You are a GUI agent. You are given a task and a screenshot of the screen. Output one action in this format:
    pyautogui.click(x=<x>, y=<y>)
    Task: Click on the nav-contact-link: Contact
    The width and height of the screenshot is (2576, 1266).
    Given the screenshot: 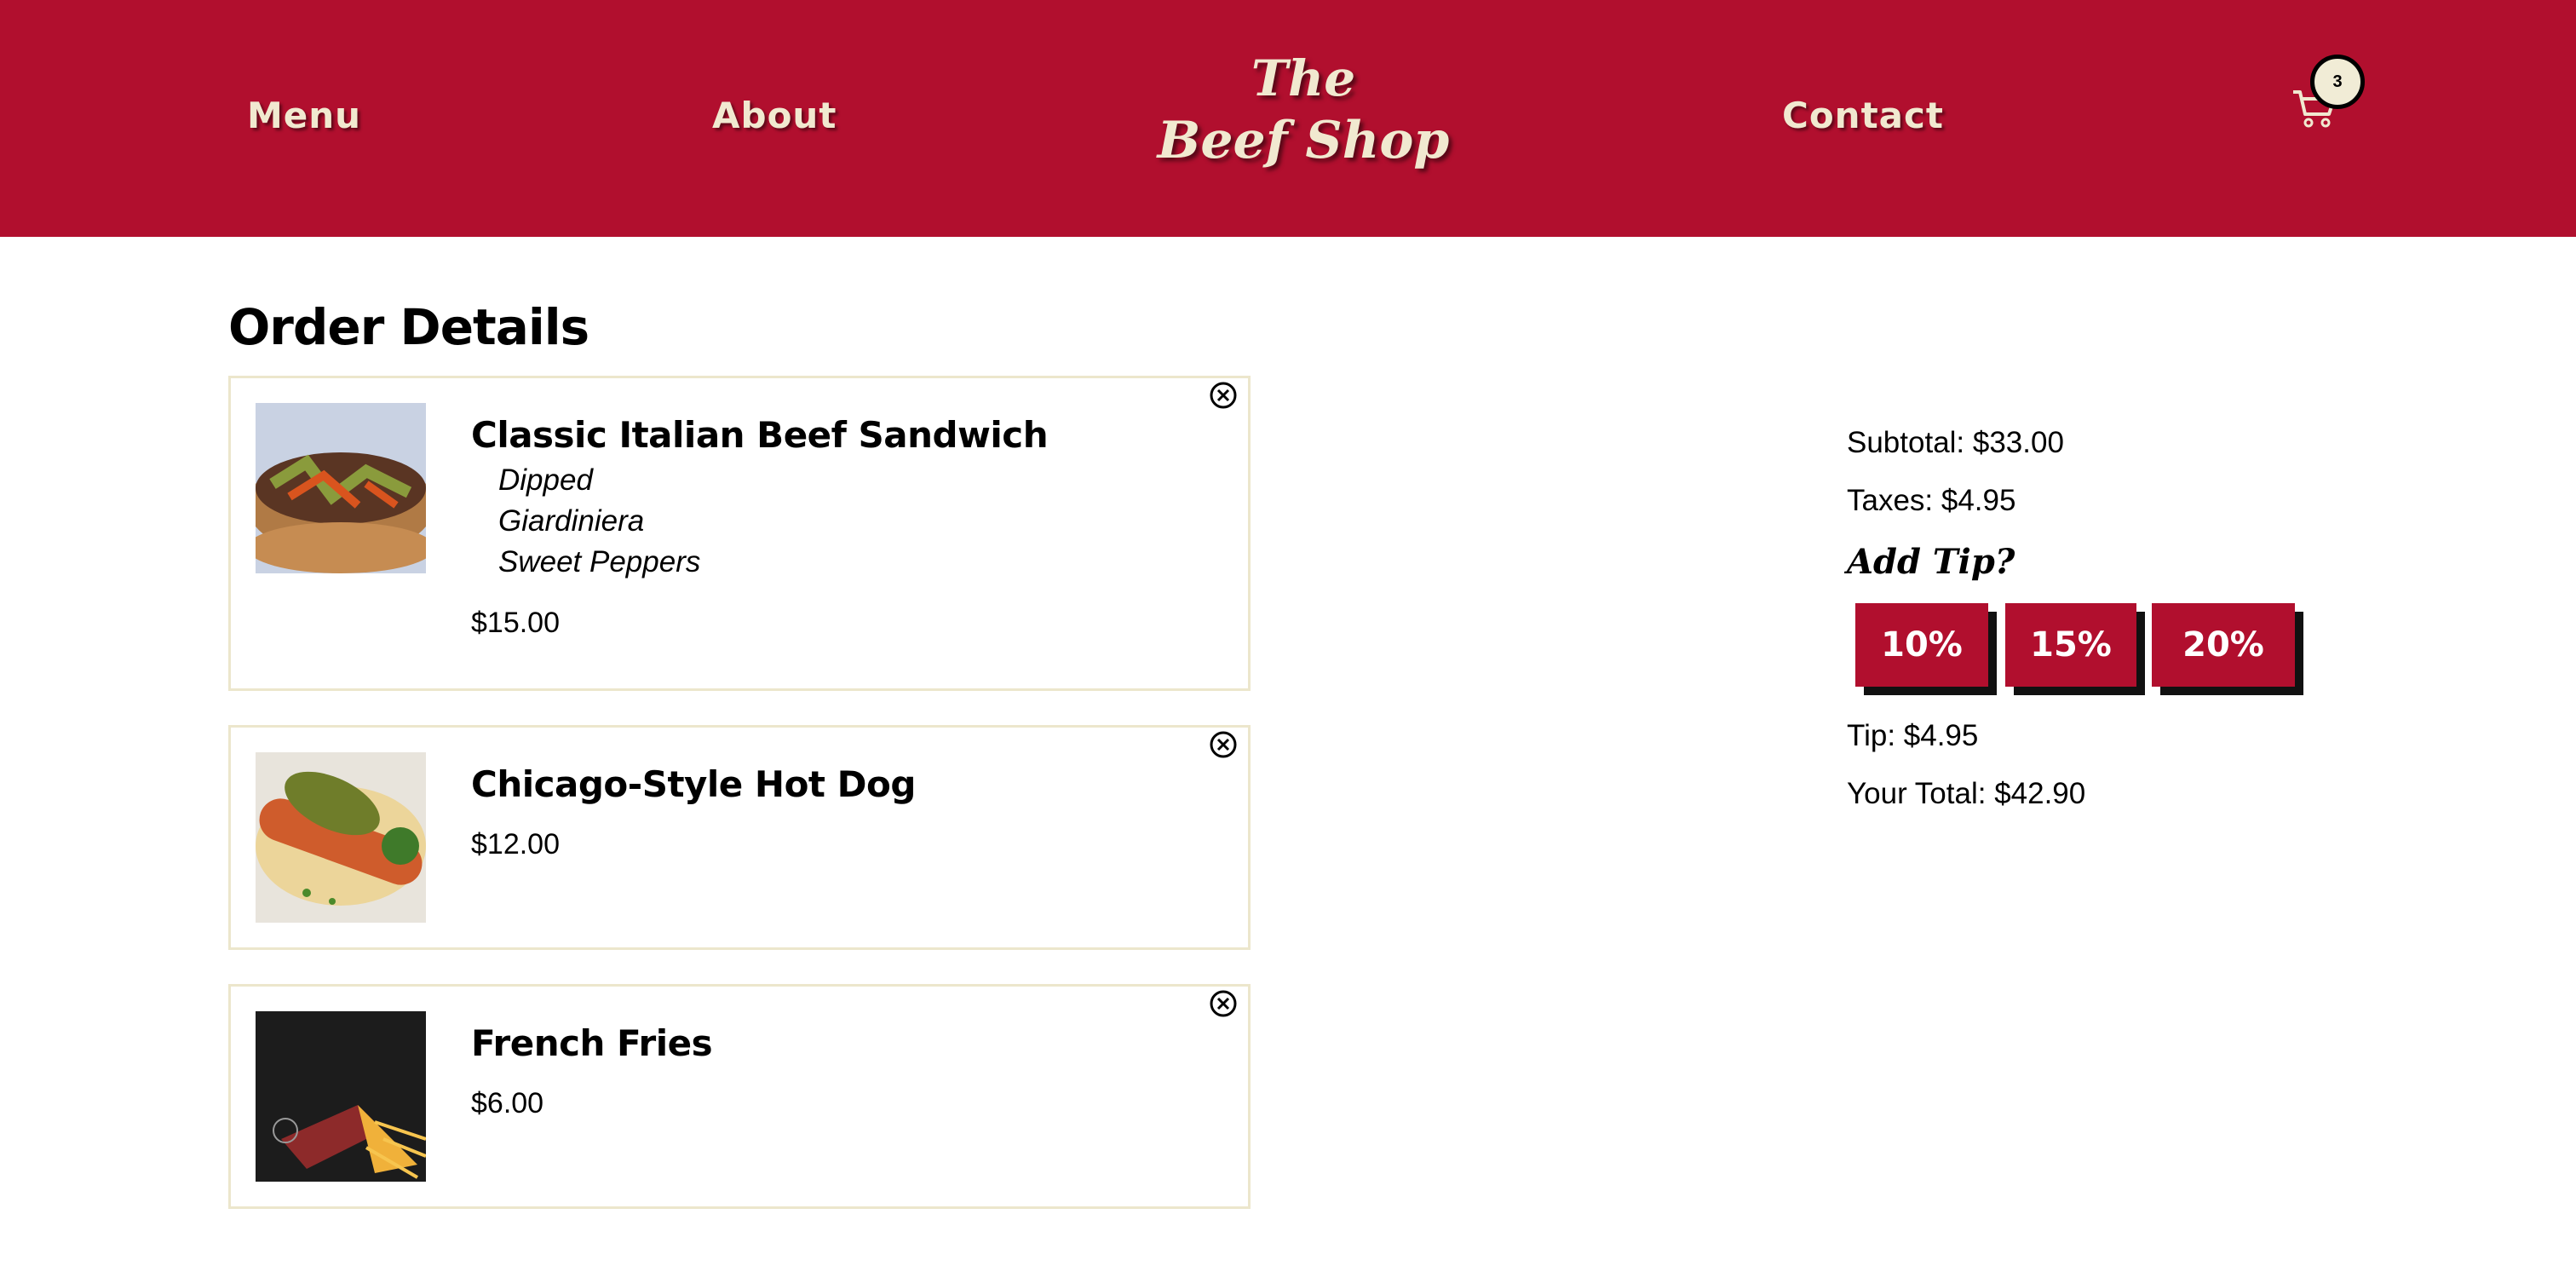 What is the action you would take?
    pyautogui.click(x=1863, y=116)
    